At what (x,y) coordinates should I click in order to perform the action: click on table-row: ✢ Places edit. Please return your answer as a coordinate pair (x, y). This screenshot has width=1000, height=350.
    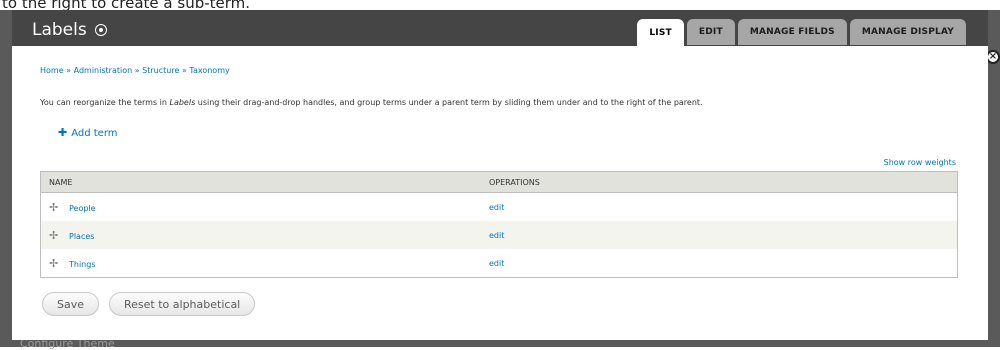
    Looking at the image, I should click on (499, 235).